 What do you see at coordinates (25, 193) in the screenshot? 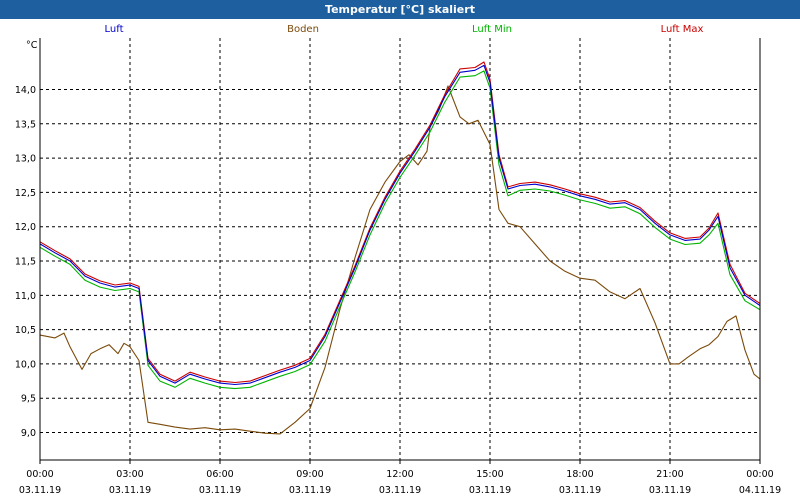
I see `y-tick-label: 12,5` at bounding box center [25, 193].